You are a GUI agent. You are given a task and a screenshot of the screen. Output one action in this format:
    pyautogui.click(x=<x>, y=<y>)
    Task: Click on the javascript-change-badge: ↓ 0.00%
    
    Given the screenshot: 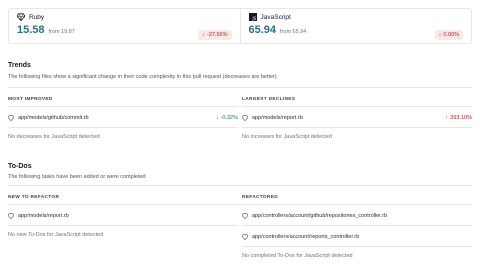 What is the action you would take?
    pyautogui.click(x=448, y=35)
    